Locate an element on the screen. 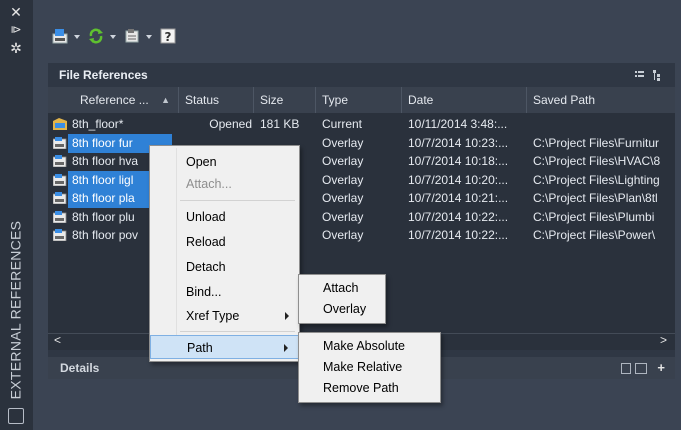  column-header-reference: Reference ... ▲ is located at coordinates (123, 100).